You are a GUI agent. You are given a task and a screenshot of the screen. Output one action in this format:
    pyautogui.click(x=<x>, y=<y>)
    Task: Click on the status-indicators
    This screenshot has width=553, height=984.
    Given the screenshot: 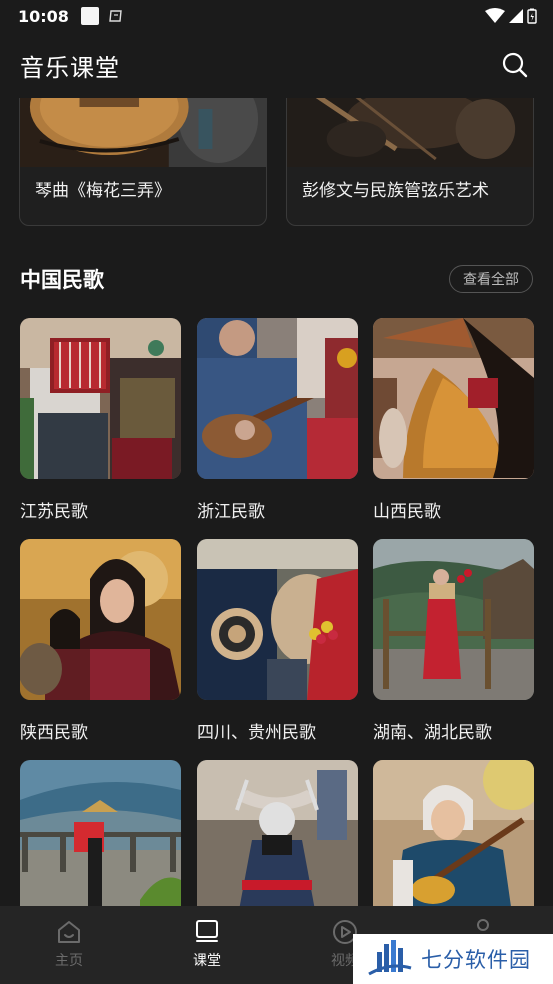 What is the action you would take?
    pyautogui.click(x=511, y=16)
    